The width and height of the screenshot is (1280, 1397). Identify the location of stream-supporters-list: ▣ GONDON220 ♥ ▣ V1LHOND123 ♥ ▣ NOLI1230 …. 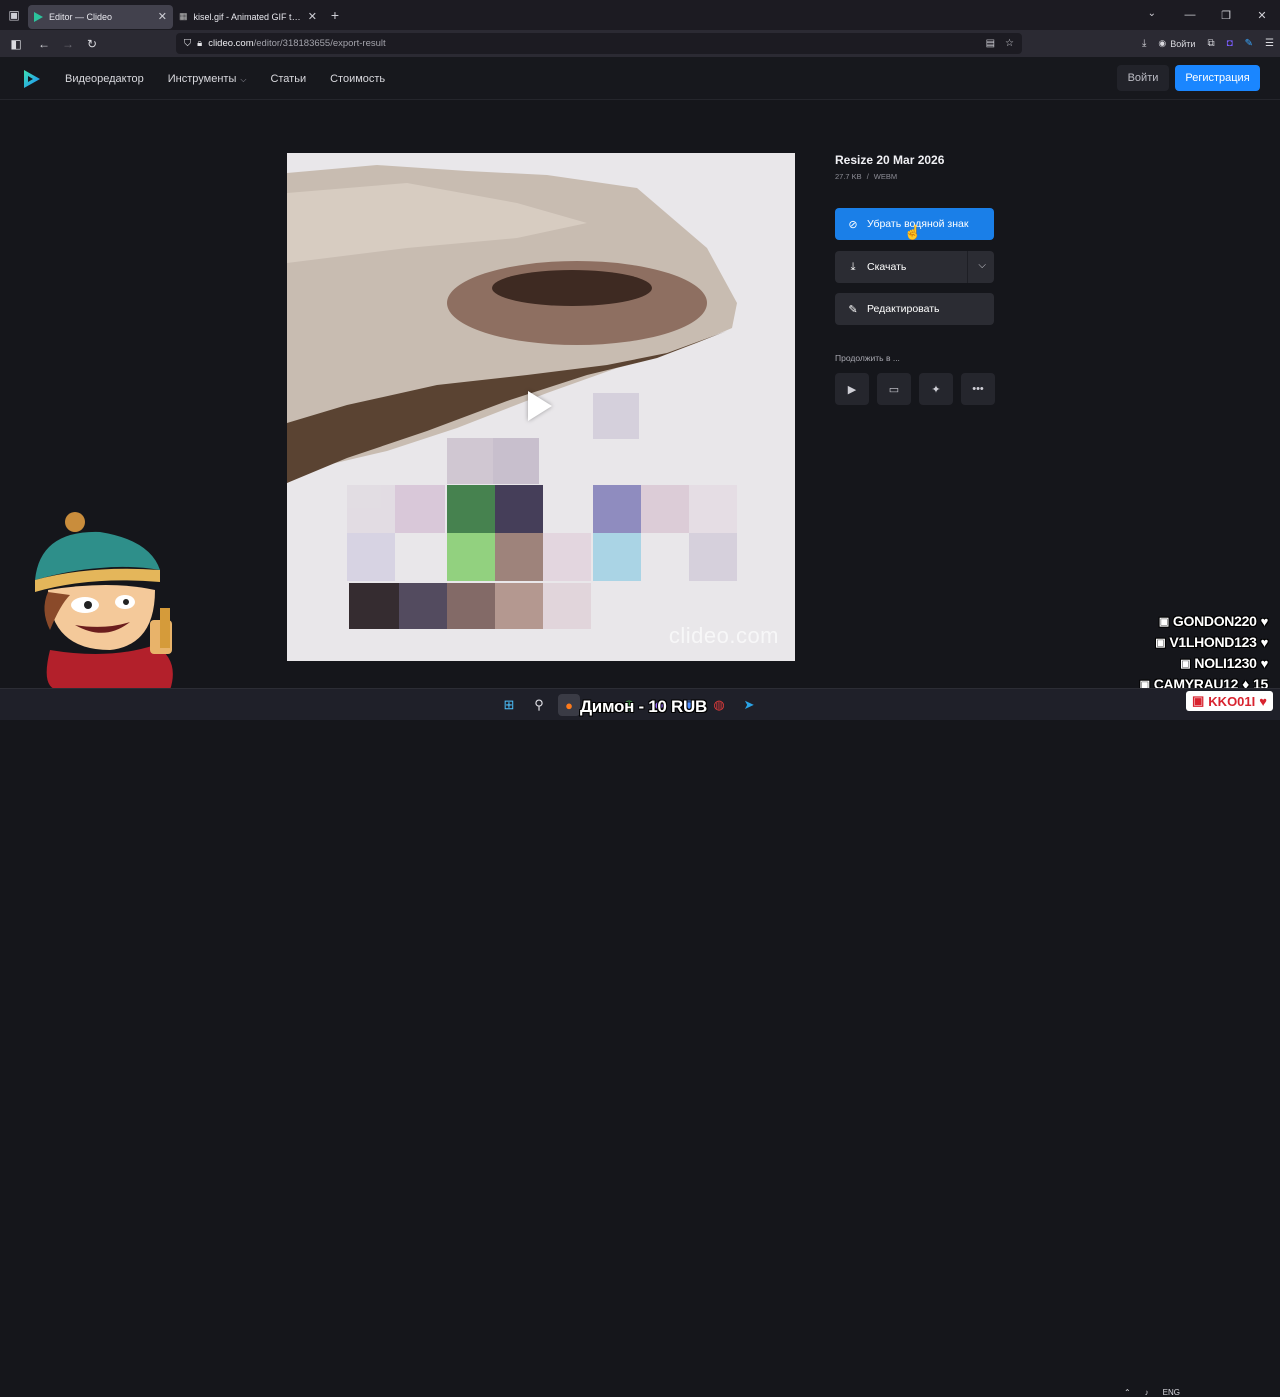
(1188, 652).